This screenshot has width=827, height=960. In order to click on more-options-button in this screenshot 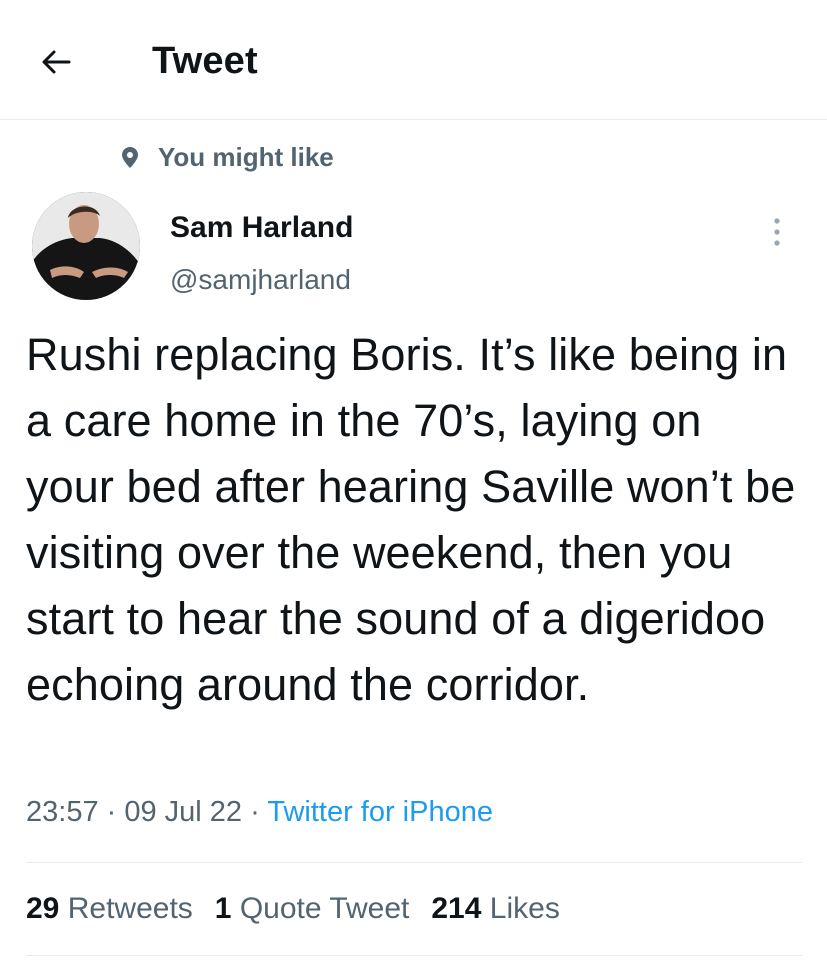, I will do `click(777, 232)`.